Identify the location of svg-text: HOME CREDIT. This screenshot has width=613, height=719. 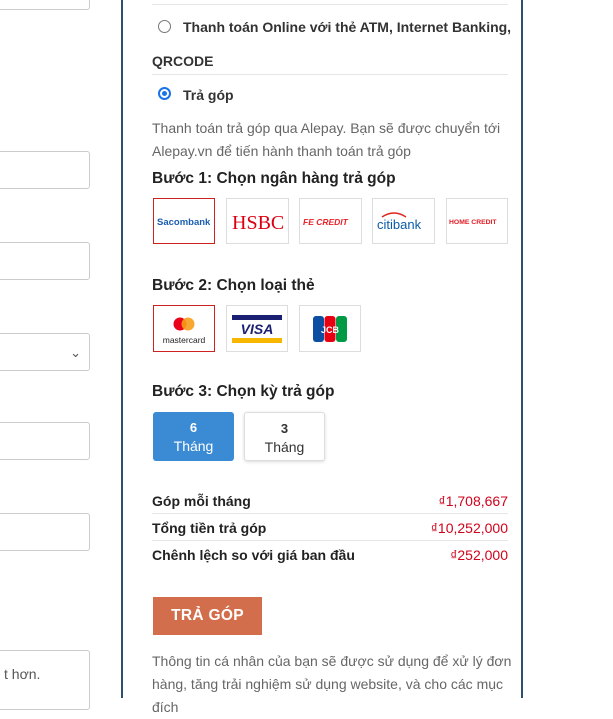
(473, 222).